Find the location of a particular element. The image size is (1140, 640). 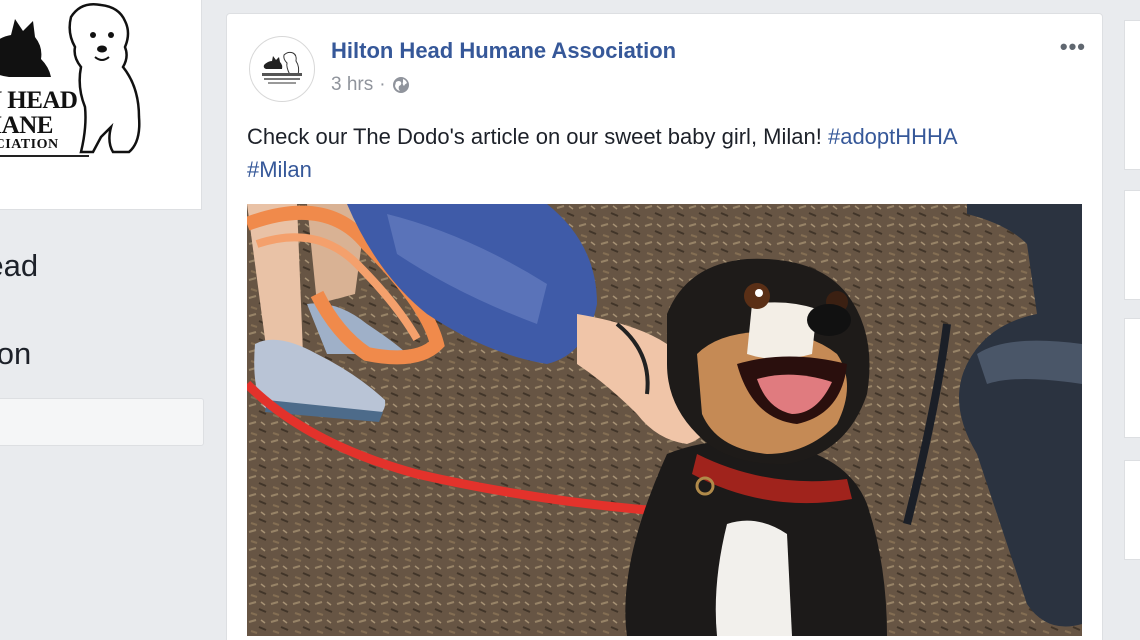

page-username-button is located at coordinates (102, 422).